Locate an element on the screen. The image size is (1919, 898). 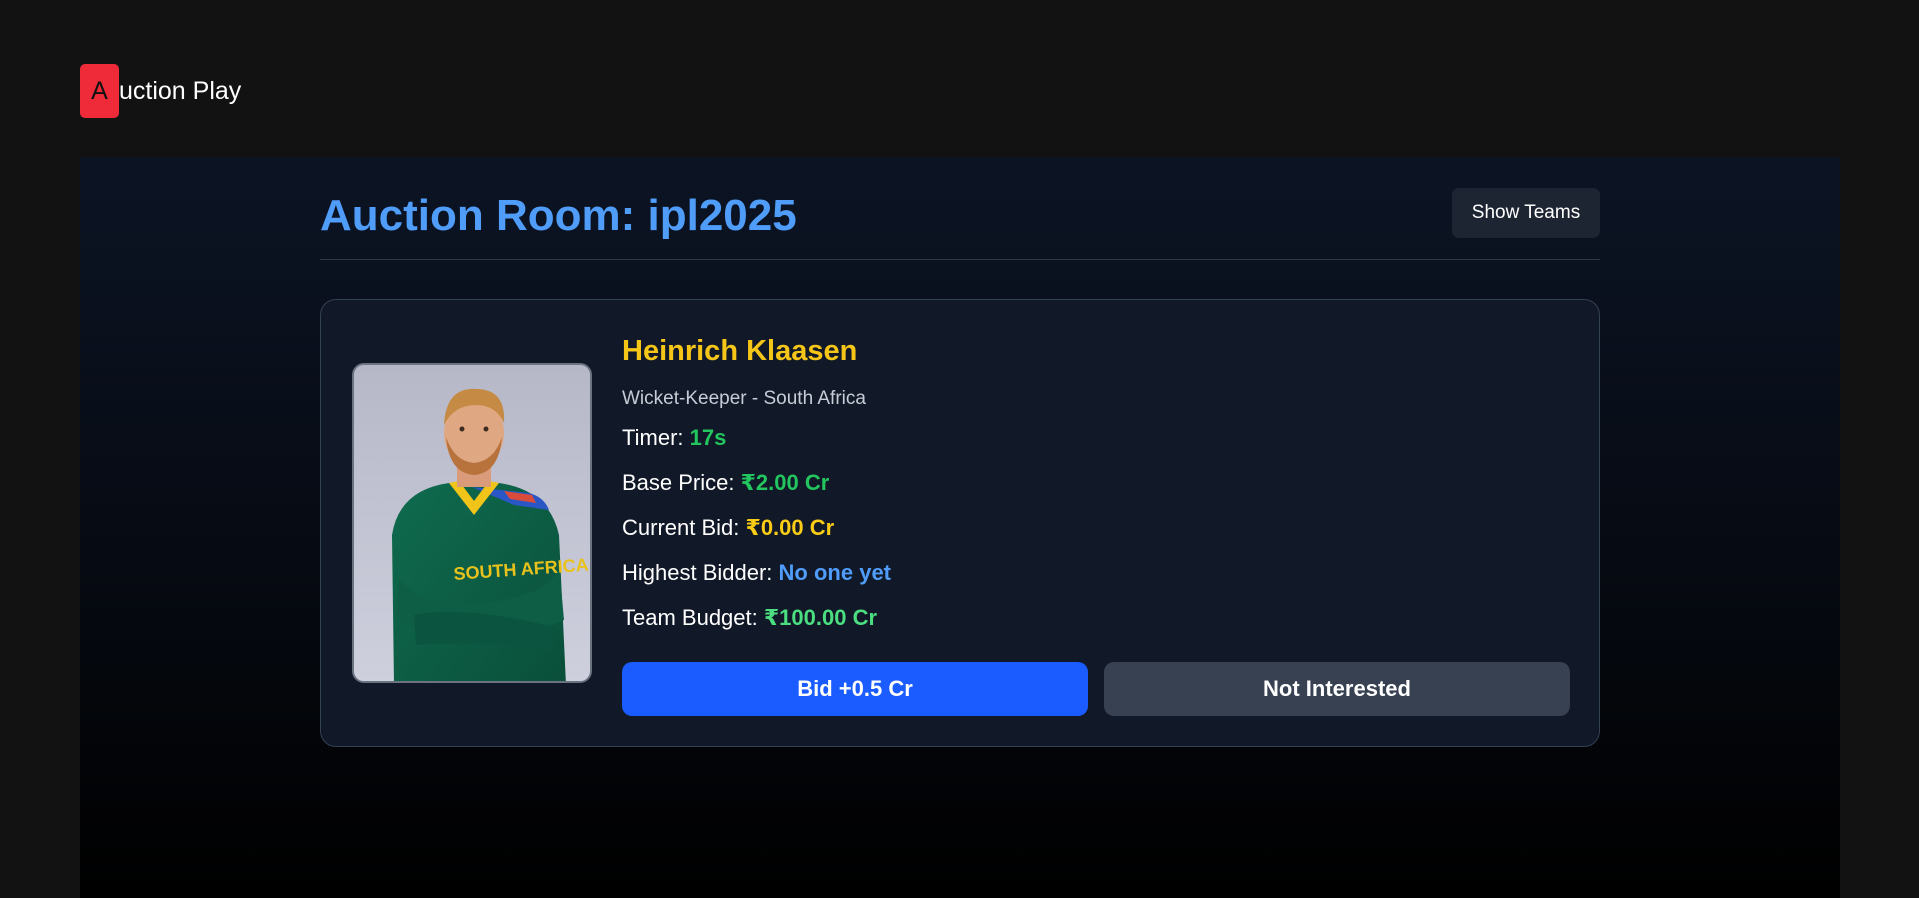
base-price-value: ₹2.00 Cr is located at coordinates (785, 482).